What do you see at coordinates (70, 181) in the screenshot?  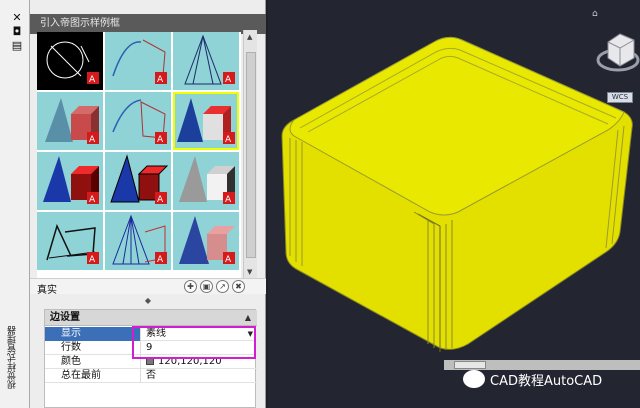 I see `style-thumb-shaded: A` at bounding box center [70, 181].